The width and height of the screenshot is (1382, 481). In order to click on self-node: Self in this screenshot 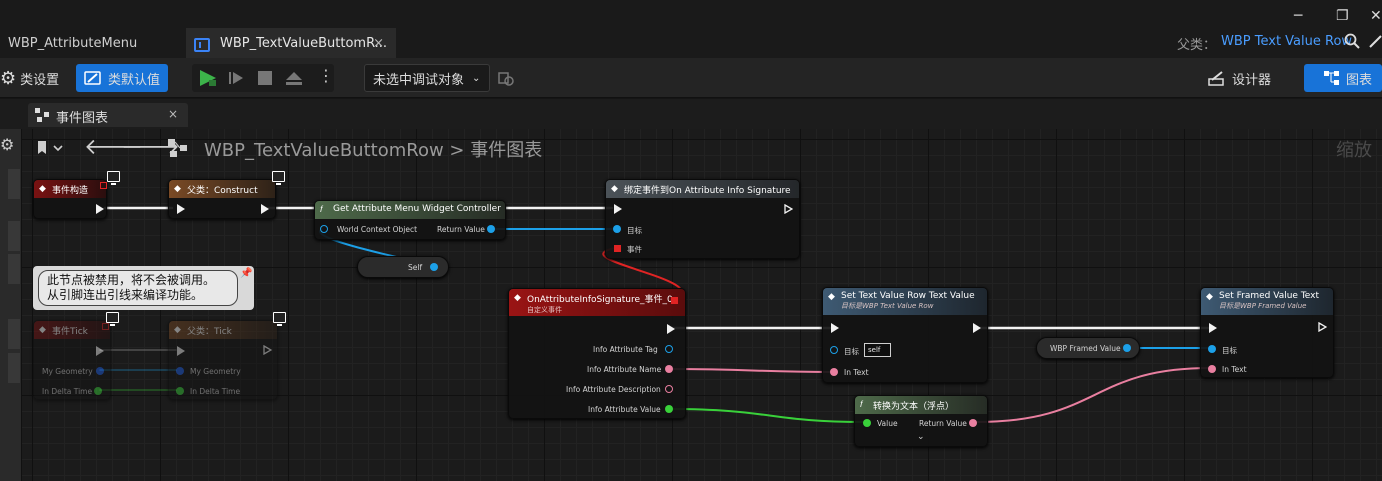, I will do `click(403, 267)`.